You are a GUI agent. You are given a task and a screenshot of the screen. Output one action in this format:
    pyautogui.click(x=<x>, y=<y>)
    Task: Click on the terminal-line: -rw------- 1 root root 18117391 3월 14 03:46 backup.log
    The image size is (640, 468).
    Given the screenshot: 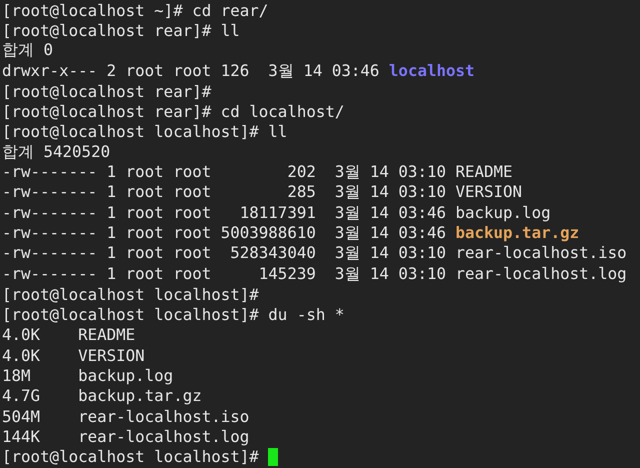 What is the action you would take?
    pyautogui.click(x=276, y=213)
    